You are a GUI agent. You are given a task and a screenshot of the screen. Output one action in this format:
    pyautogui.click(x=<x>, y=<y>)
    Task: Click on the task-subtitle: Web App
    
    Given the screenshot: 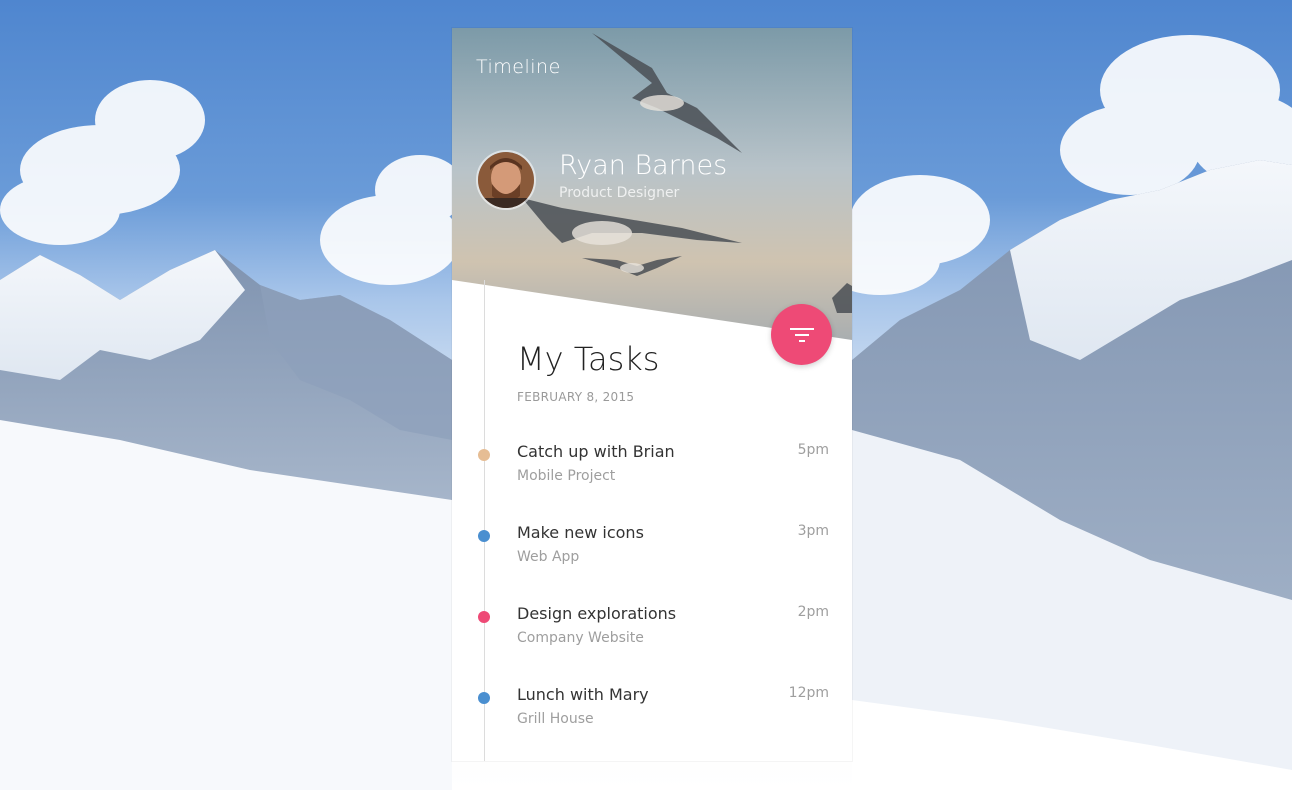 What is the action you would take?
    pyautogui.click(x=548, y=557)
    